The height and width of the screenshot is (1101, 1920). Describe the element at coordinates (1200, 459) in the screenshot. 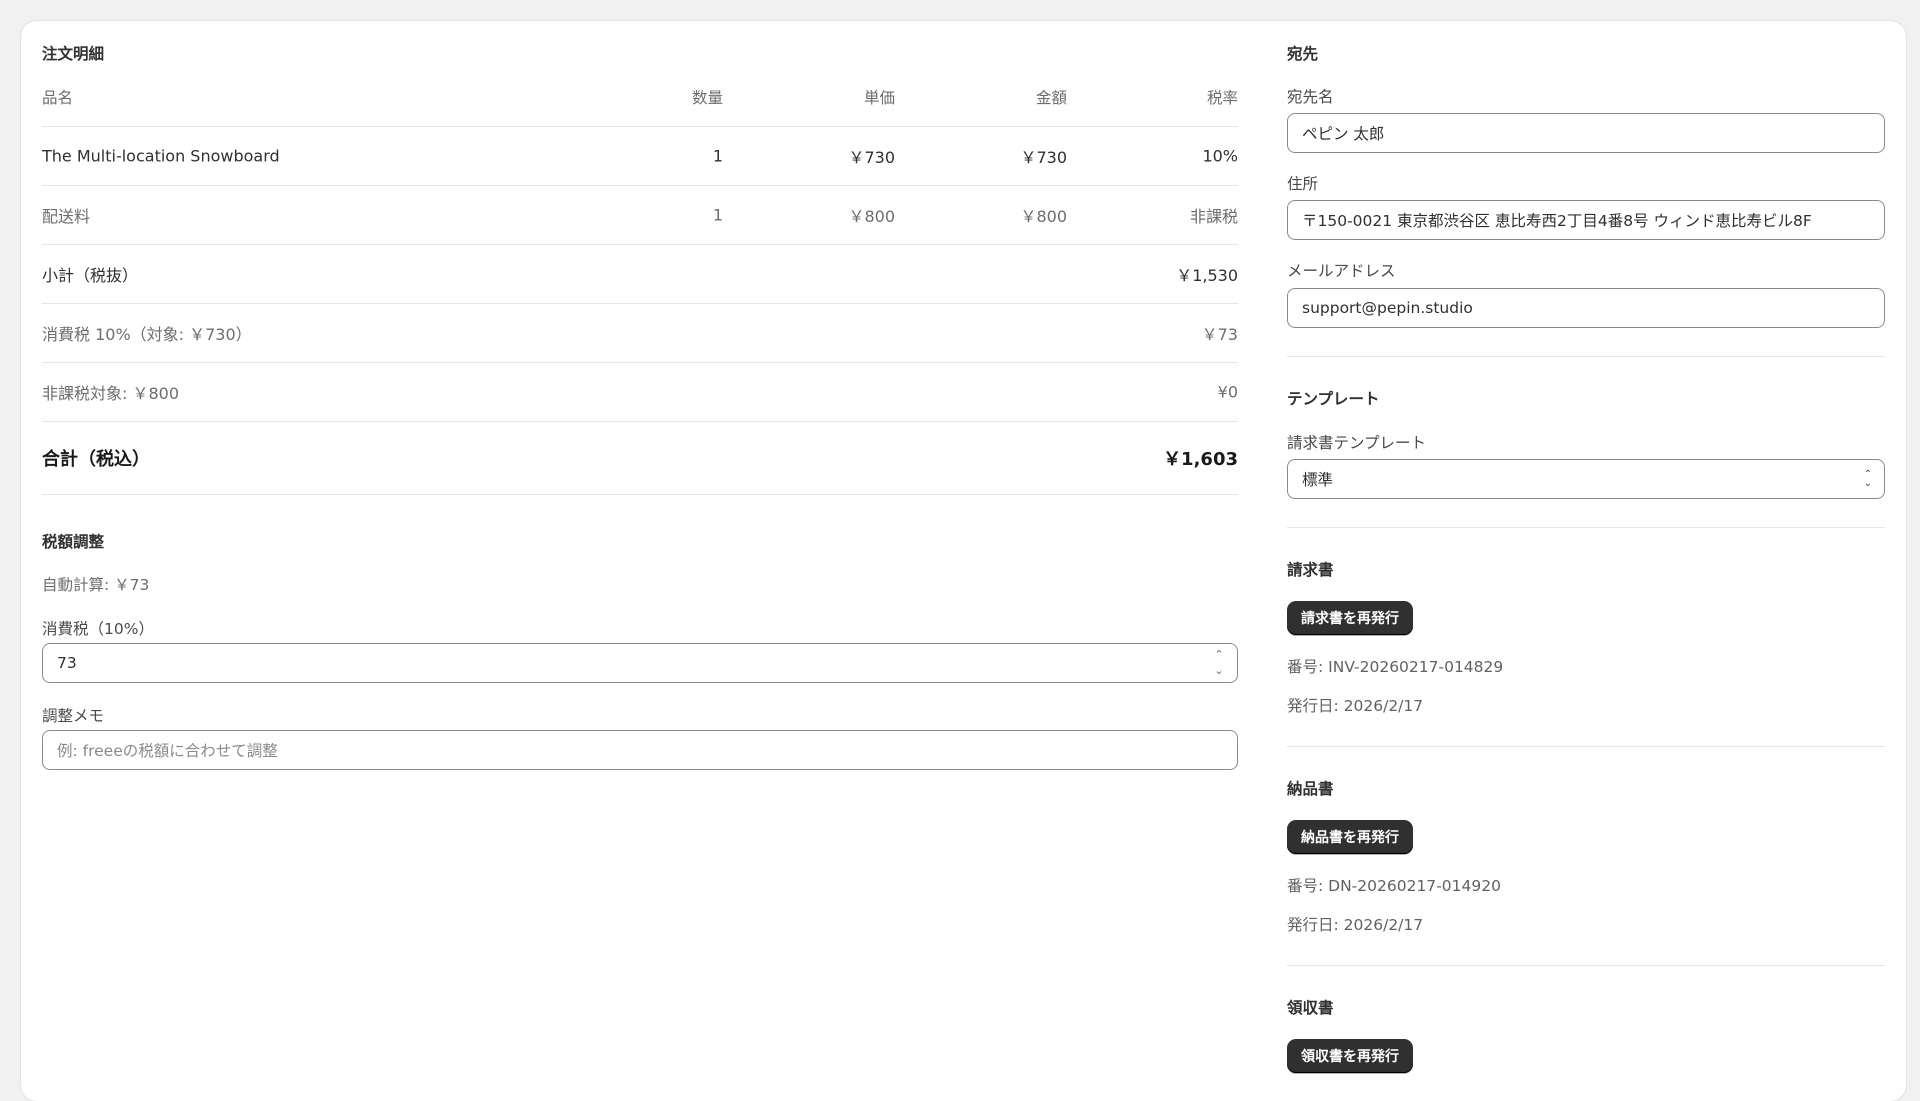

I see `total-value: ￥1,603` at that location.